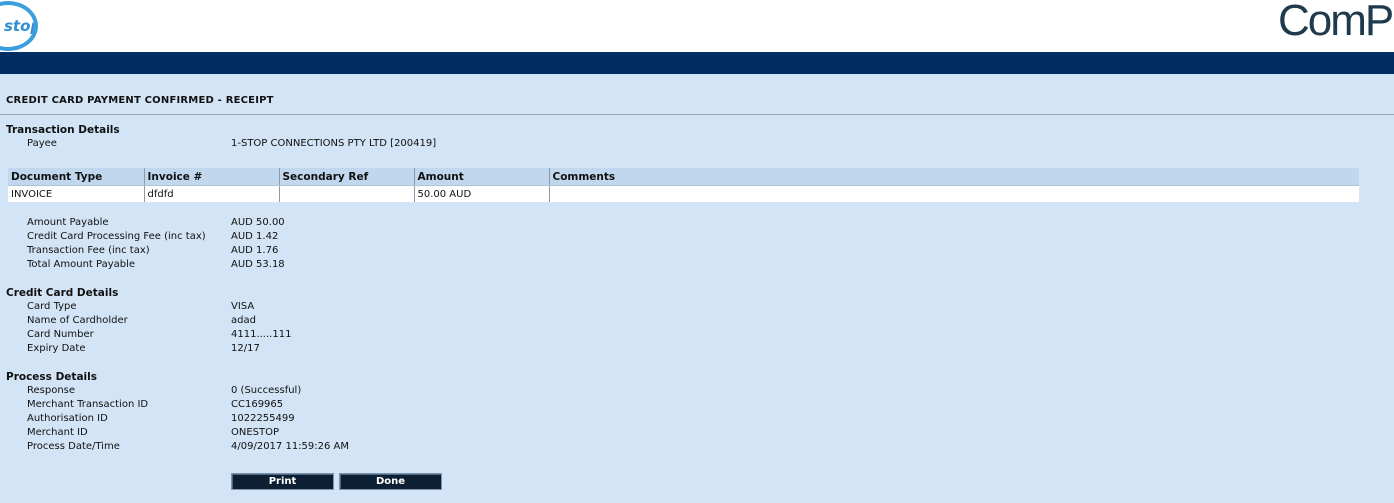  I want to click on amount-payable-value: AUD 50.00, so click(258, 222).